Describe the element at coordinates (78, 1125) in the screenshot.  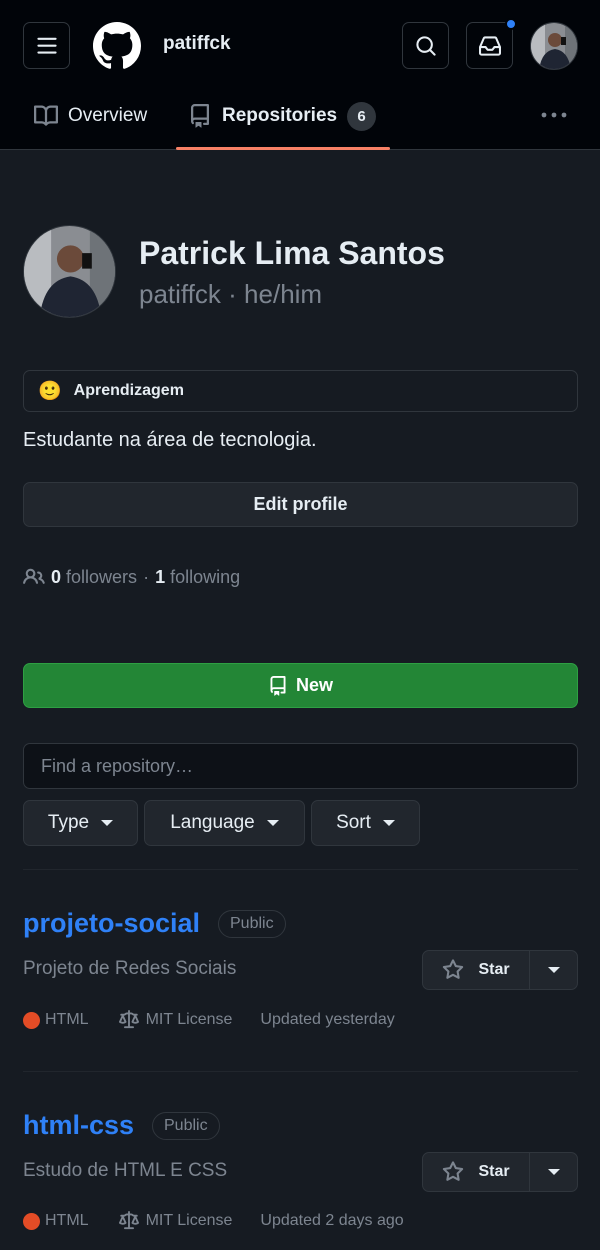
I see `repo-name-link: html-css` at that location.